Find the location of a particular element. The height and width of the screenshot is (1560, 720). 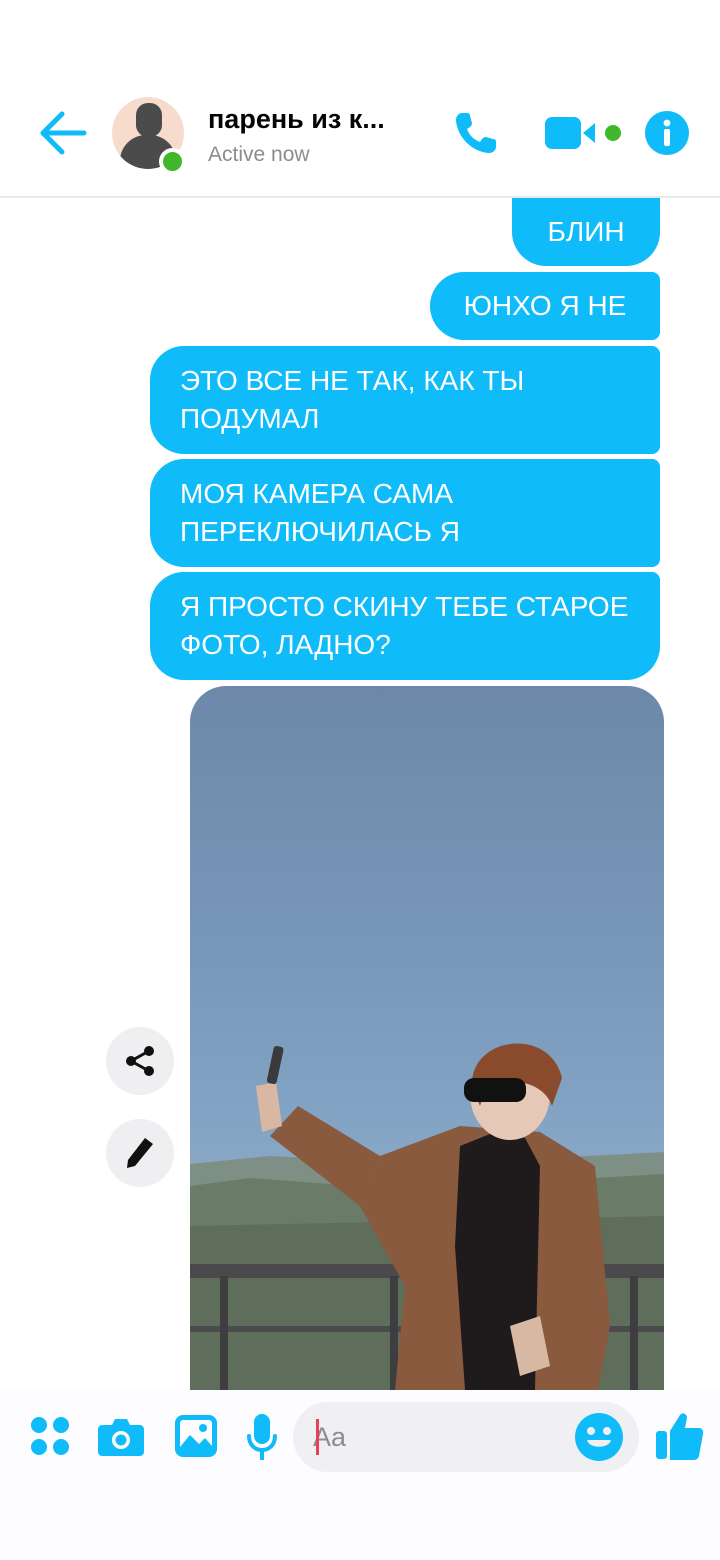

image-icon is located at coordinates (196, 1436).